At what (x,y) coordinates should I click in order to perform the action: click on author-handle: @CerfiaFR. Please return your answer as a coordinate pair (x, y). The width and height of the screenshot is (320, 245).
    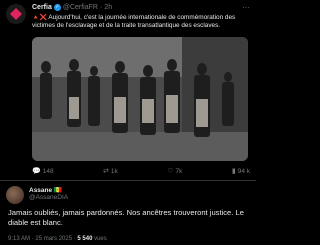
    Looking at the image, I should click on (80, 7).